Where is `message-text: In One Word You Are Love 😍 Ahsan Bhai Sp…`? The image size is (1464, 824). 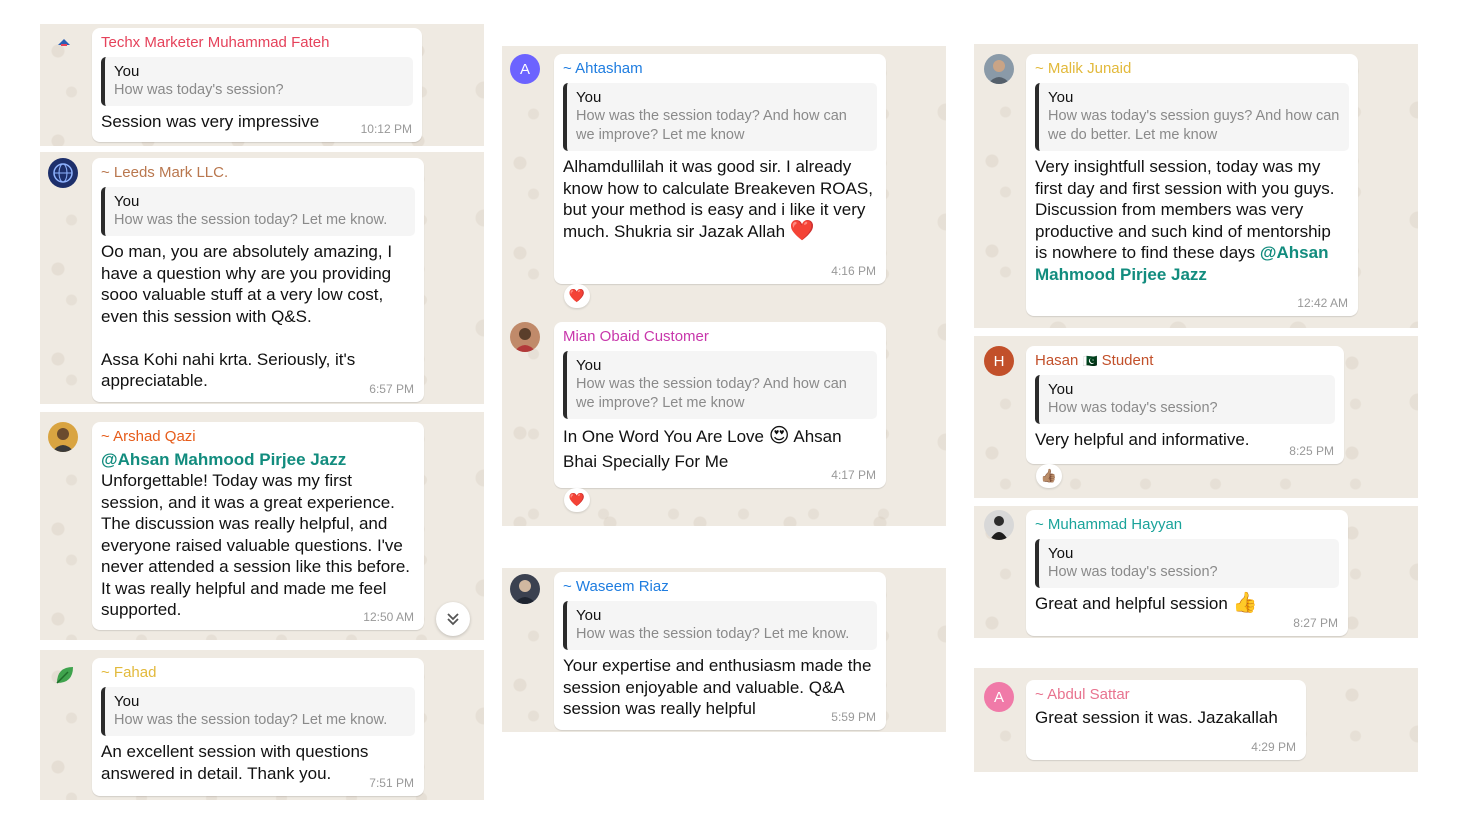
message-text: In One Word You Are Love 😍 Ahsan Bhai Sp… is located at coordinates (720, 449).